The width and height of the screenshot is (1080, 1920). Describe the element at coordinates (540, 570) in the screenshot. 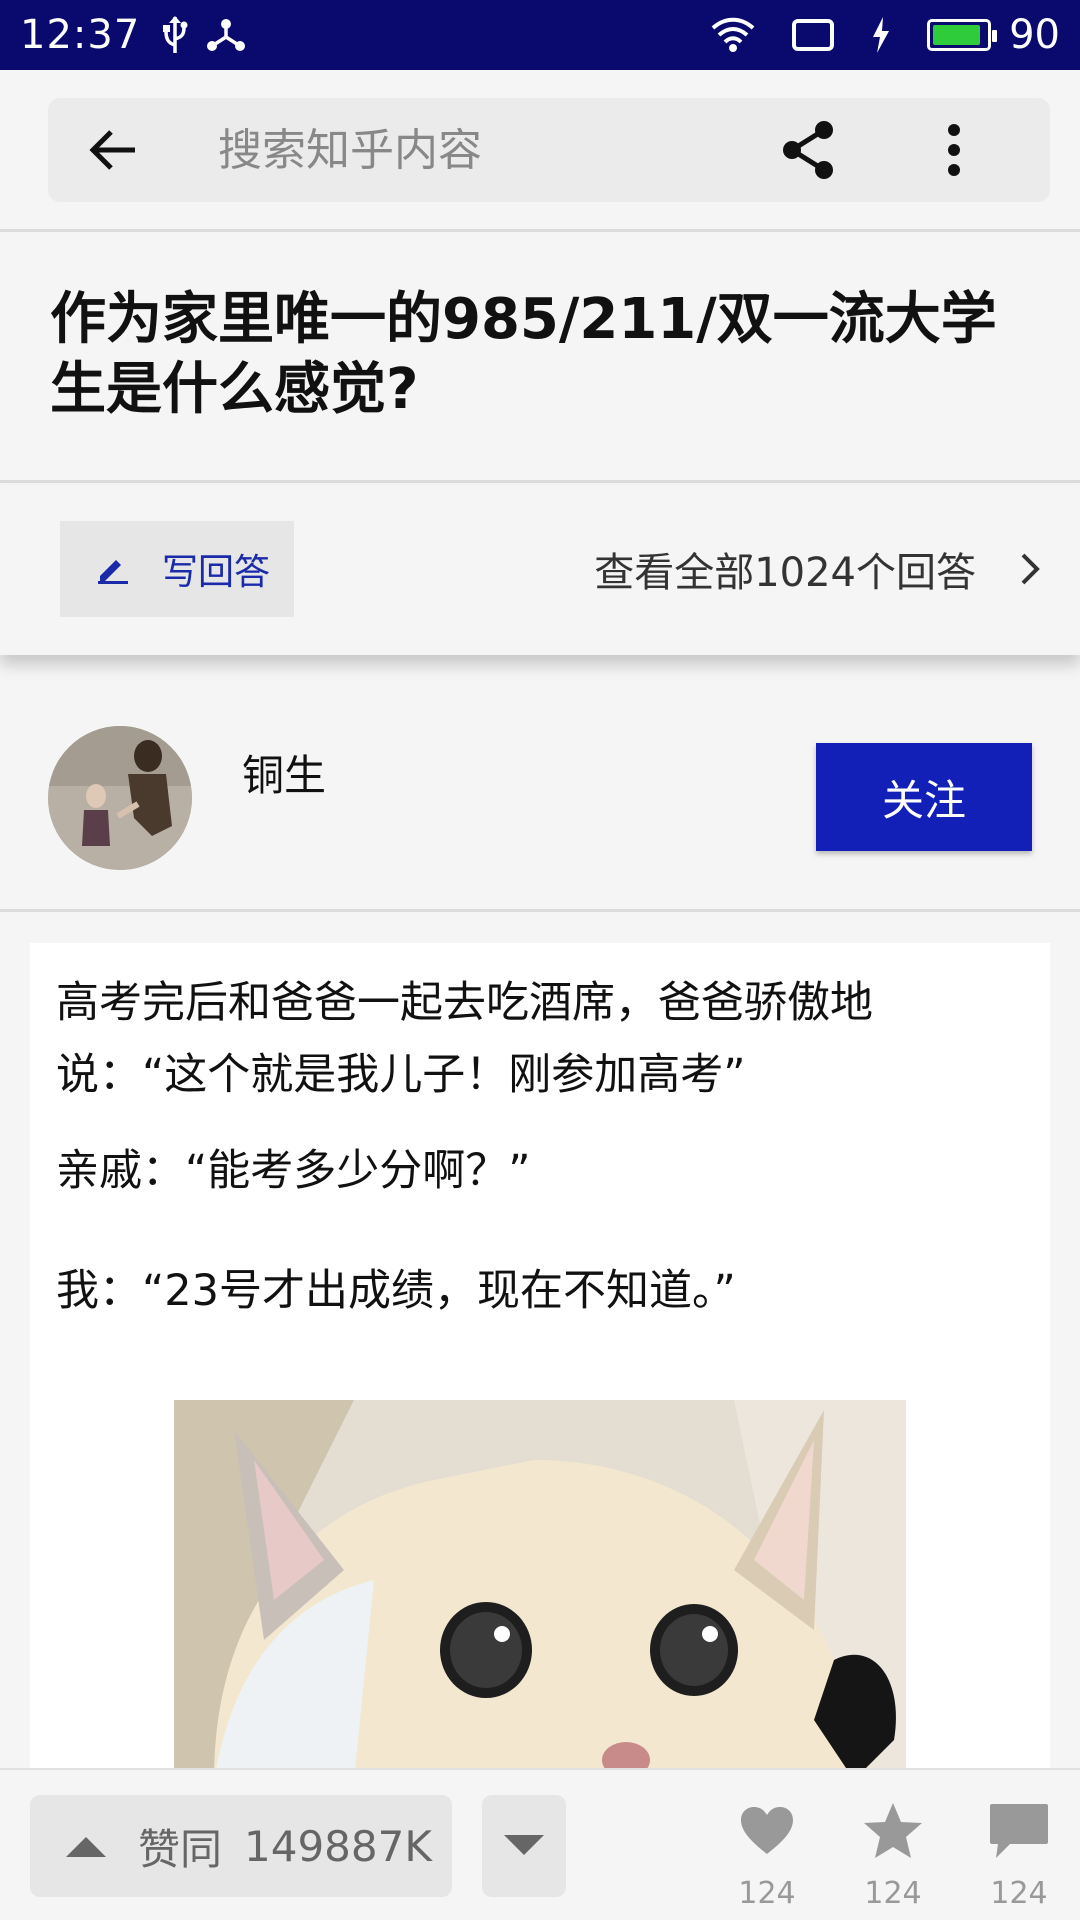

I see `question-actions: 写回答 查看全部1024个回答` at that location.